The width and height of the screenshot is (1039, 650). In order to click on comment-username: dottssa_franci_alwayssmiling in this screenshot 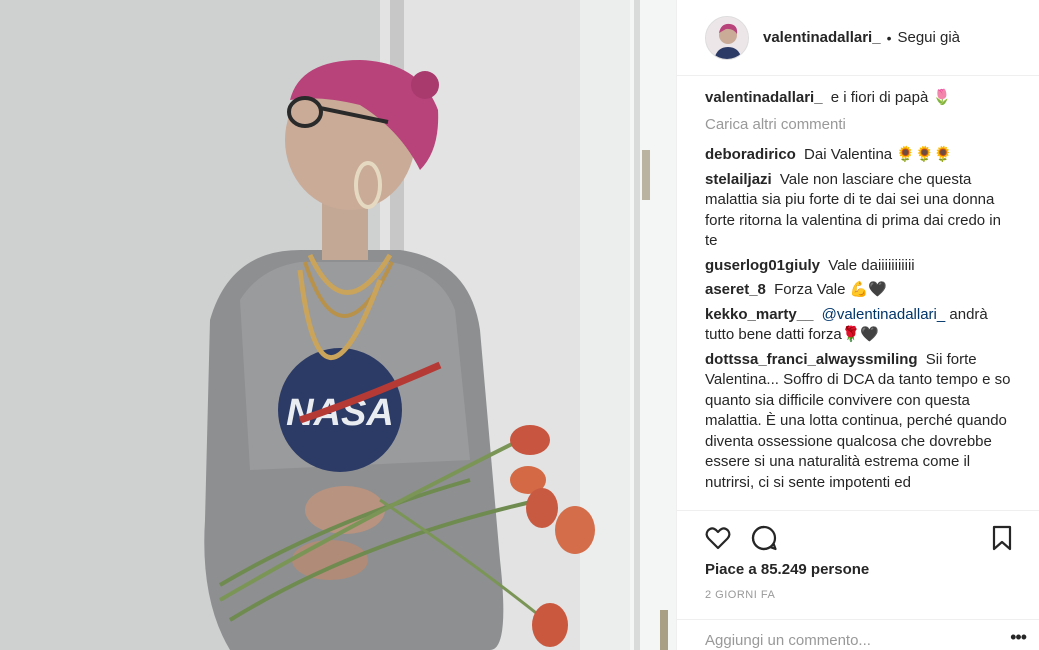, I will do `click(811, 359)`.